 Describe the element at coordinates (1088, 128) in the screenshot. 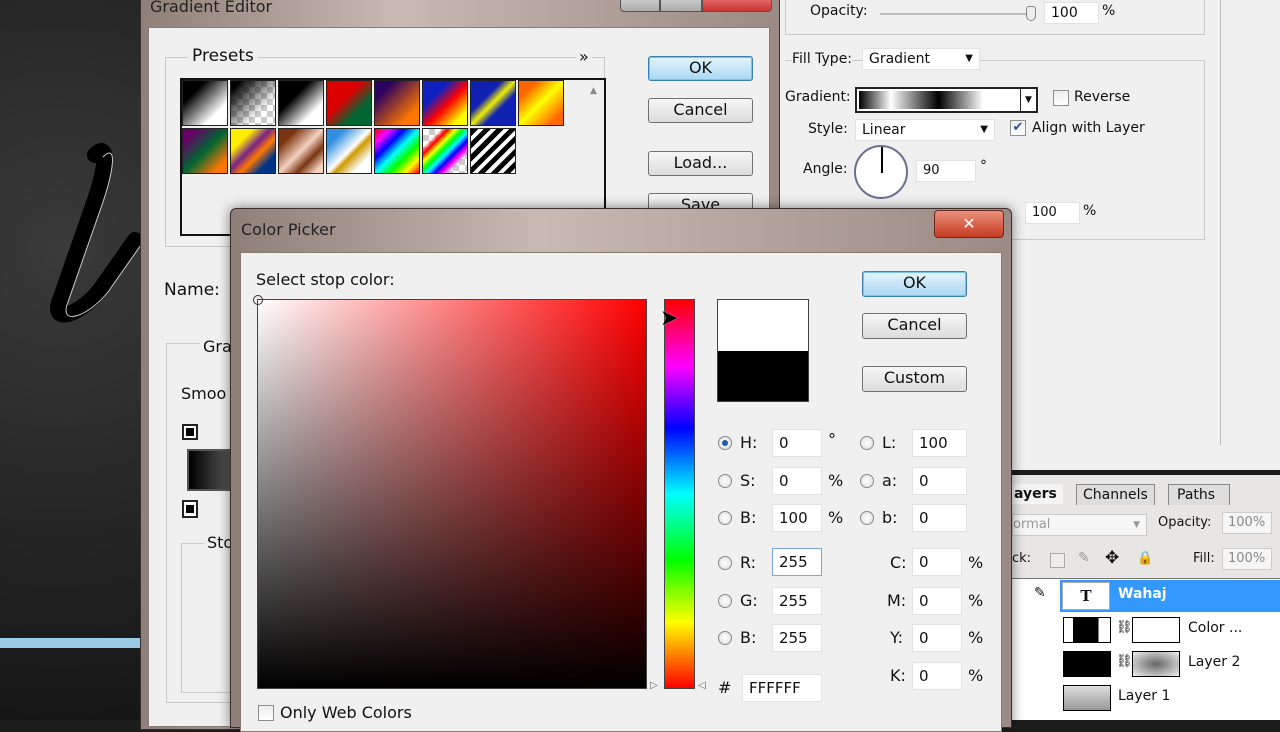

I see `align-with-layer-label: Align with Layer` at that location.